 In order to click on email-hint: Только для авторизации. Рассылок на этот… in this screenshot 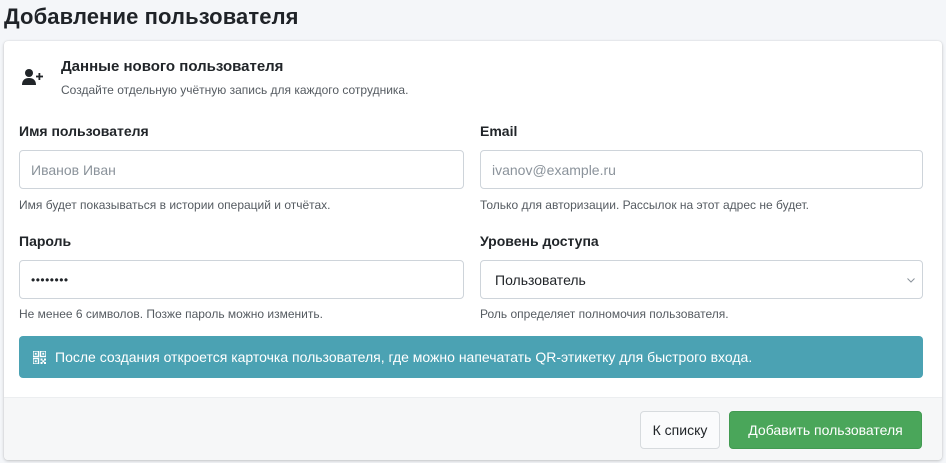, I will do `click(644, 205)`.